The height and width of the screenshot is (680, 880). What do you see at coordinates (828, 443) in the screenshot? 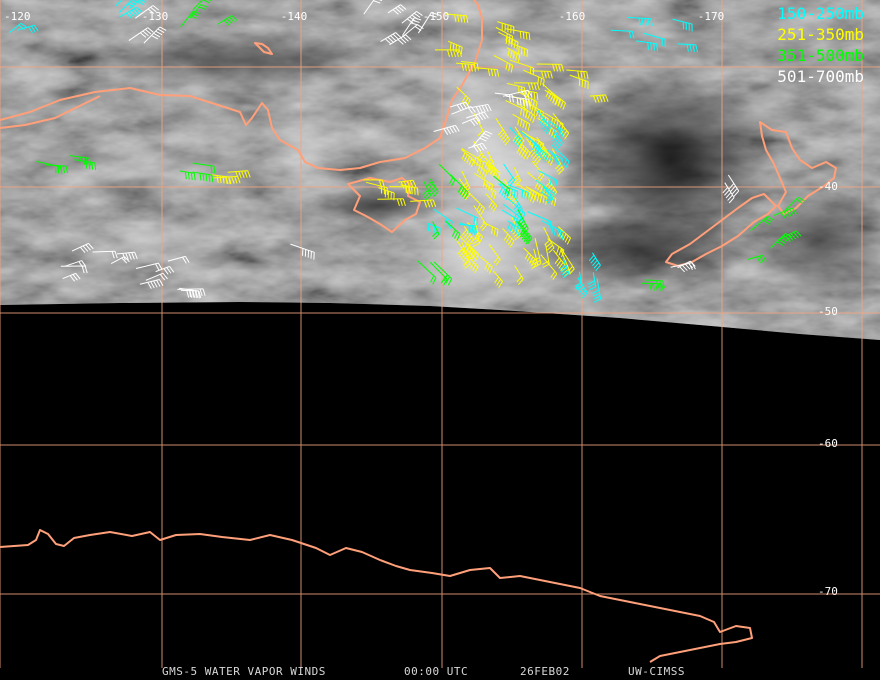
I see `lat-label: -60` at bounding box center [828, 443].